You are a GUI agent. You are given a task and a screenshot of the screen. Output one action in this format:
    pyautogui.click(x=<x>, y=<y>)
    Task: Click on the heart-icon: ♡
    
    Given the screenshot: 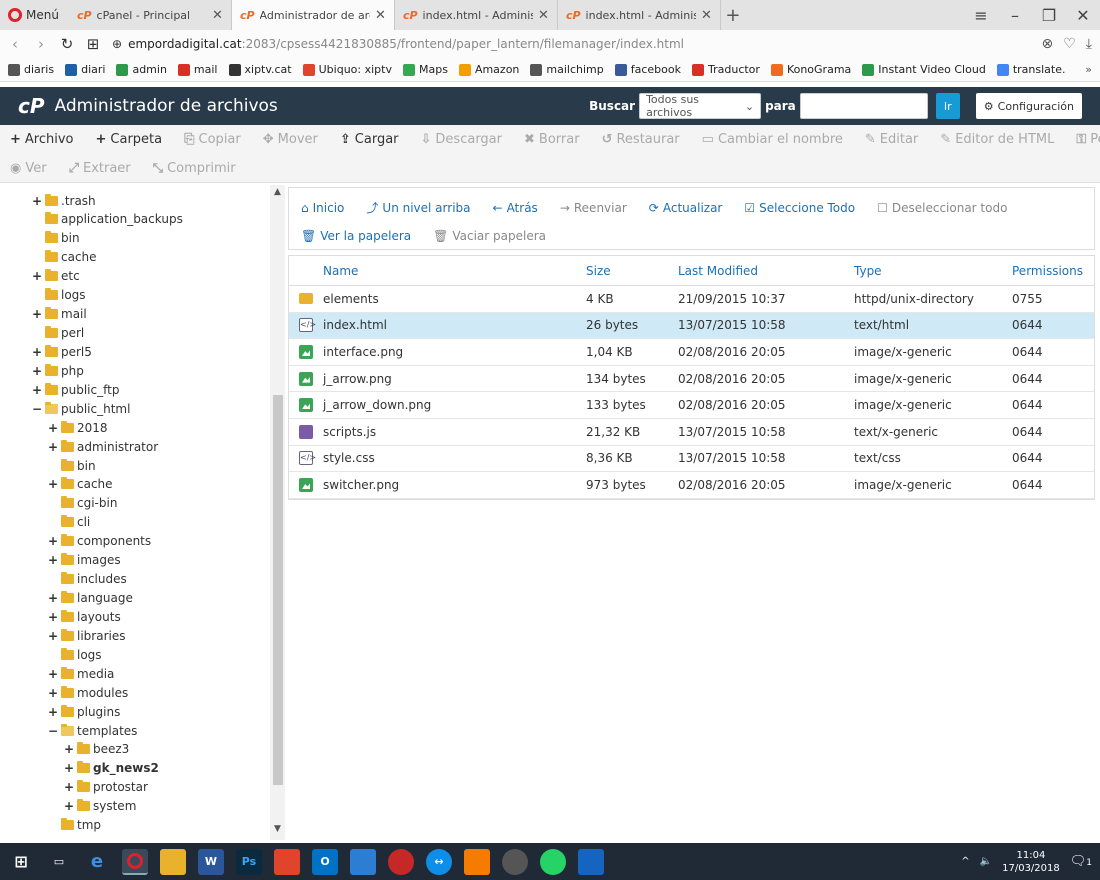 What is the action you would take?
    pyautogui.click(x=1069, y=44)
    